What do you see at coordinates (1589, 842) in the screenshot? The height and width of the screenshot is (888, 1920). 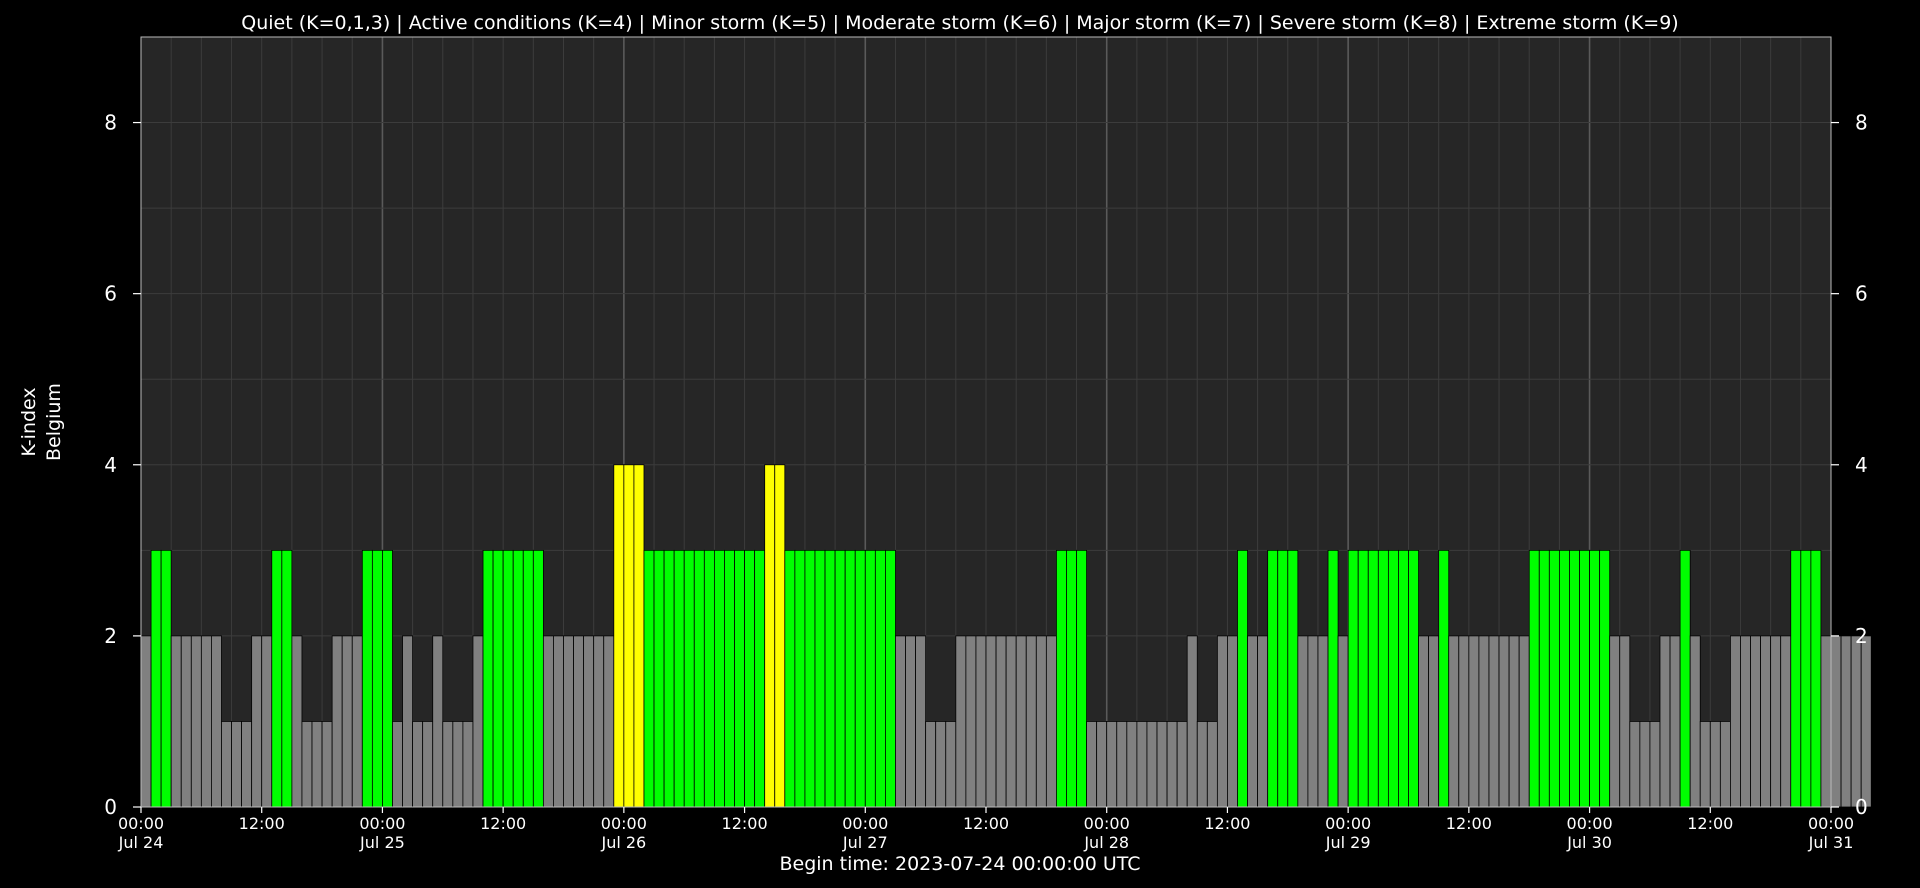 I see `x-tick-date-label: Jul 30` at bounding box center [1589, 842].